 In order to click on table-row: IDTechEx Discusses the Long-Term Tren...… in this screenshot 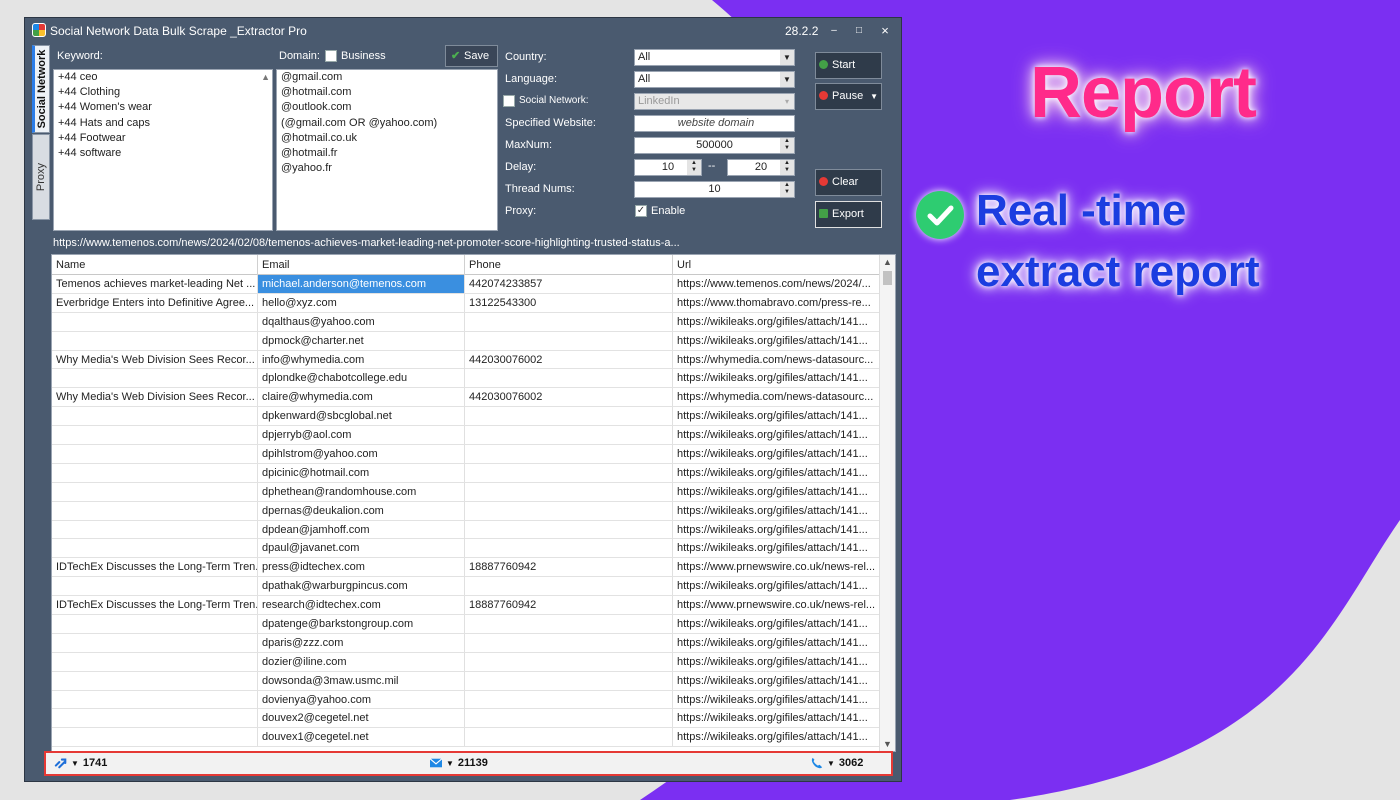, I will do `click(466, 606)`.